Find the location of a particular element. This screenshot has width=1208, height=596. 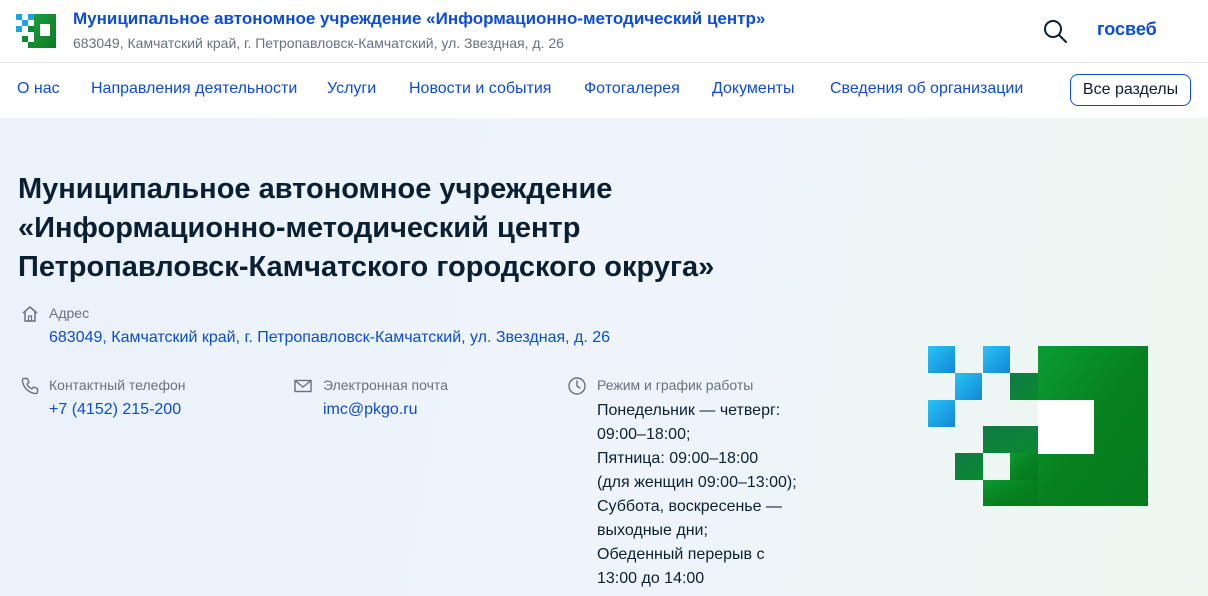

phone-link: +7 (4152) 215-200 is located at coordinates (115, 410).